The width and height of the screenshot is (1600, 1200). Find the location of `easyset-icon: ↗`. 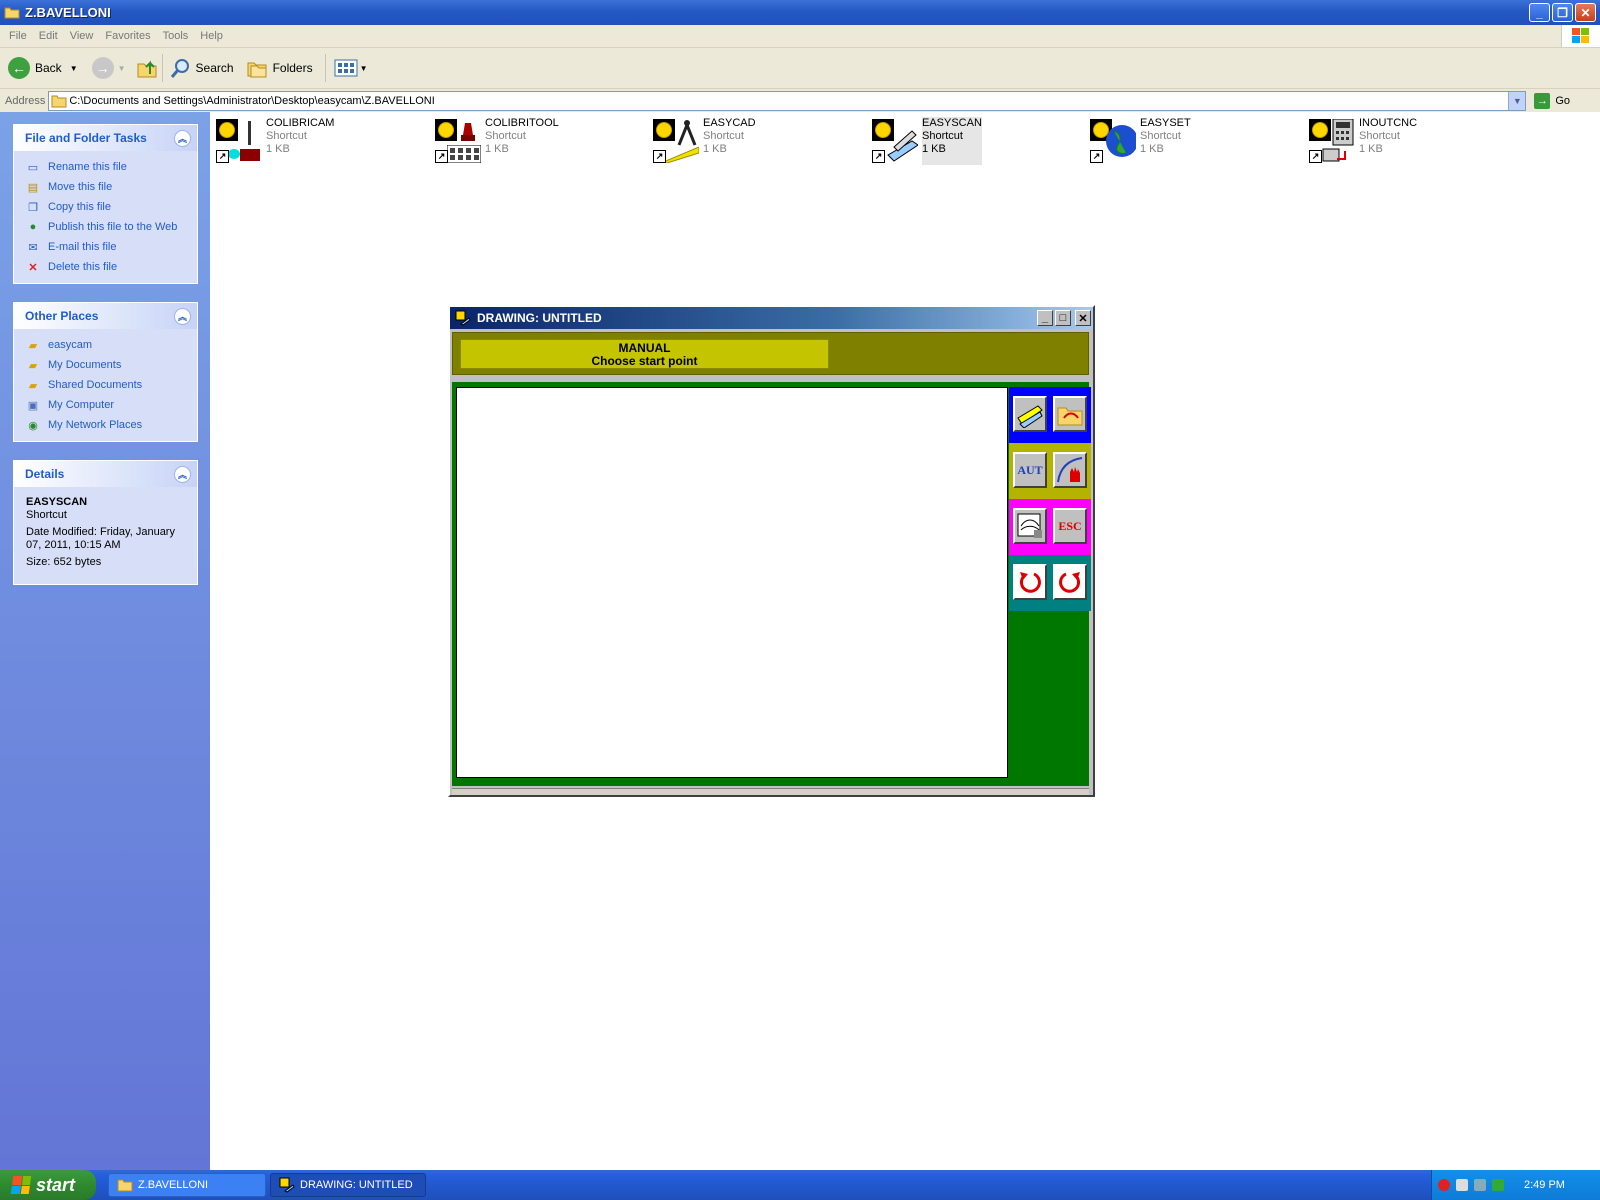

easyset-icon: ↗ is located at coordinates (1112, 141).